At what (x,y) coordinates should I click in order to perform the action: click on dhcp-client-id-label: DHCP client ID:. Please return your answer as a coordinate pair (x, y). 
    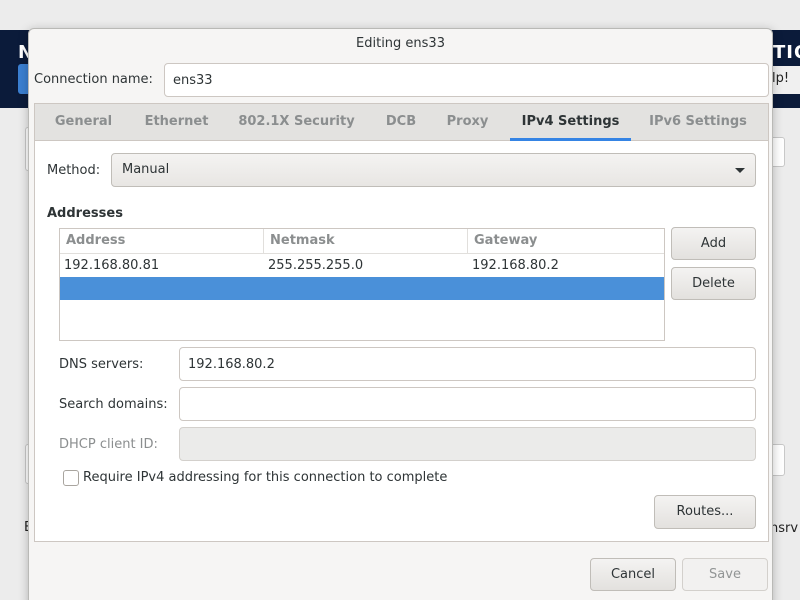
    Looking at the image, I should click on (108, 444).